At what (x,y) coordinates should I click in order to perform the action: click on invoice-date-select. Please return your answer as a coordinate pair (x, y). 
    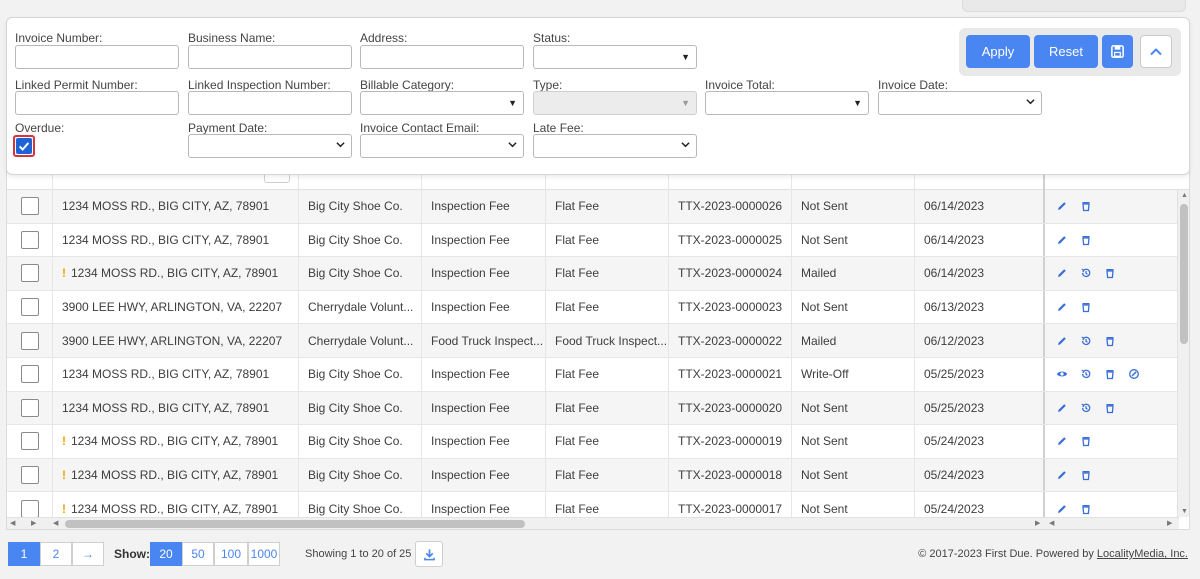
    Looking at the image, I should click on (960, 103).